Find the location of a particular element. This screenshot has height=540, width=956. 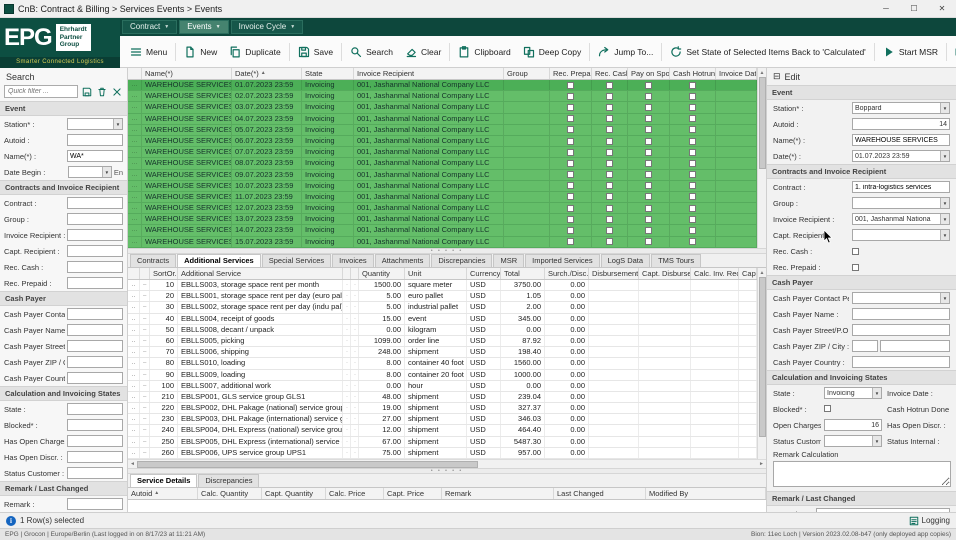

column-header-currency: Currency is located at coordinates (484, 273).